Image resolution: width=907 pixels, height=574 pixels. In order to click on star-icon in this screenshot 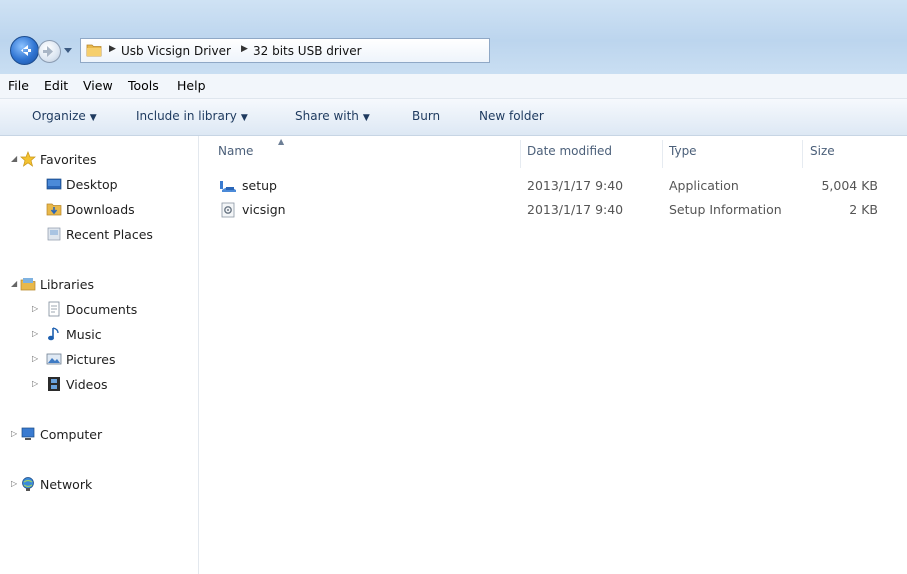, I will do `click(28, 159)`.